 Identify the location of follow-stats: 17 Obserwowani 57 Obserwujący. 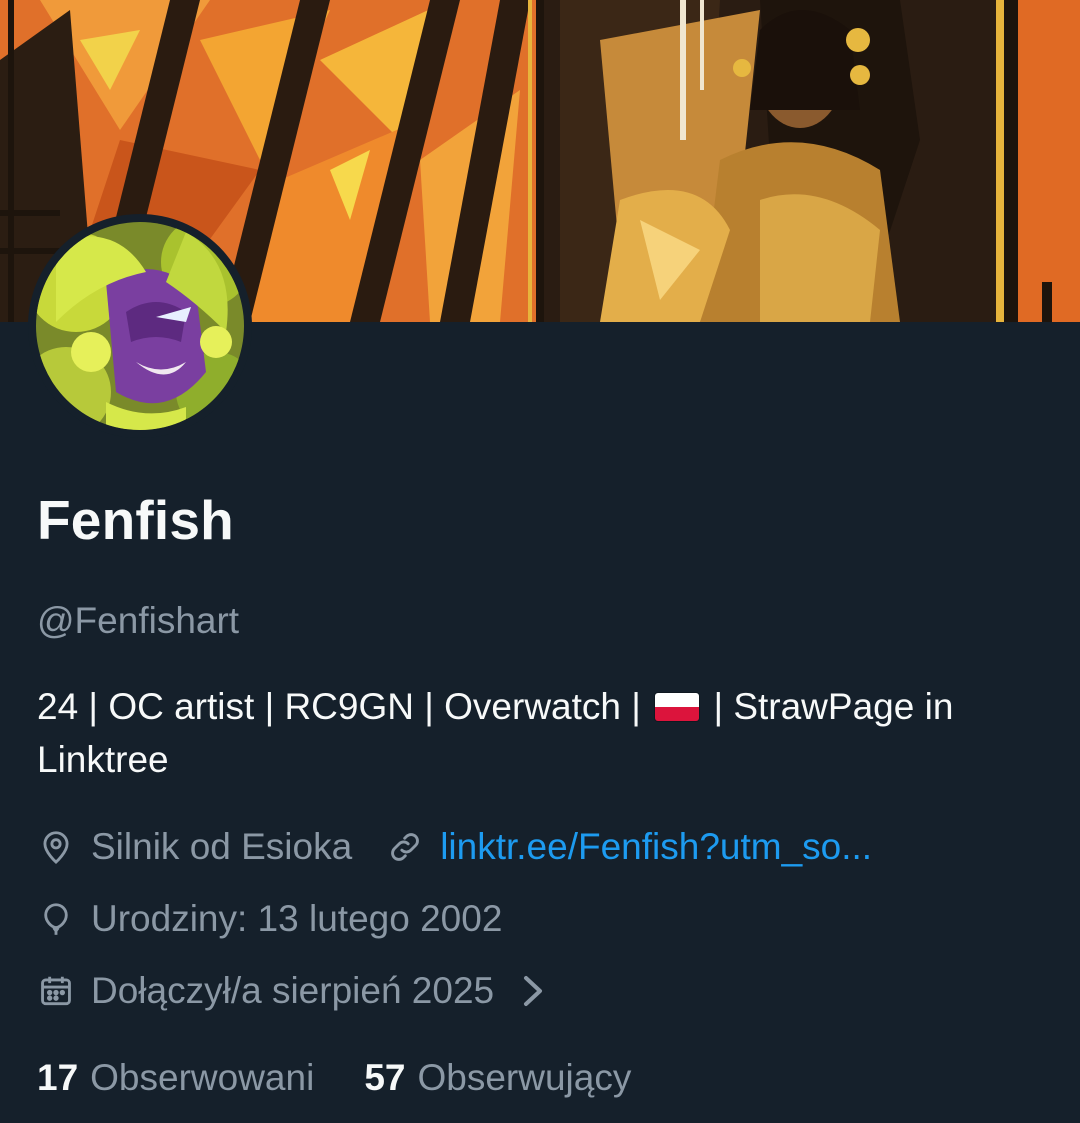
(334, 1078).